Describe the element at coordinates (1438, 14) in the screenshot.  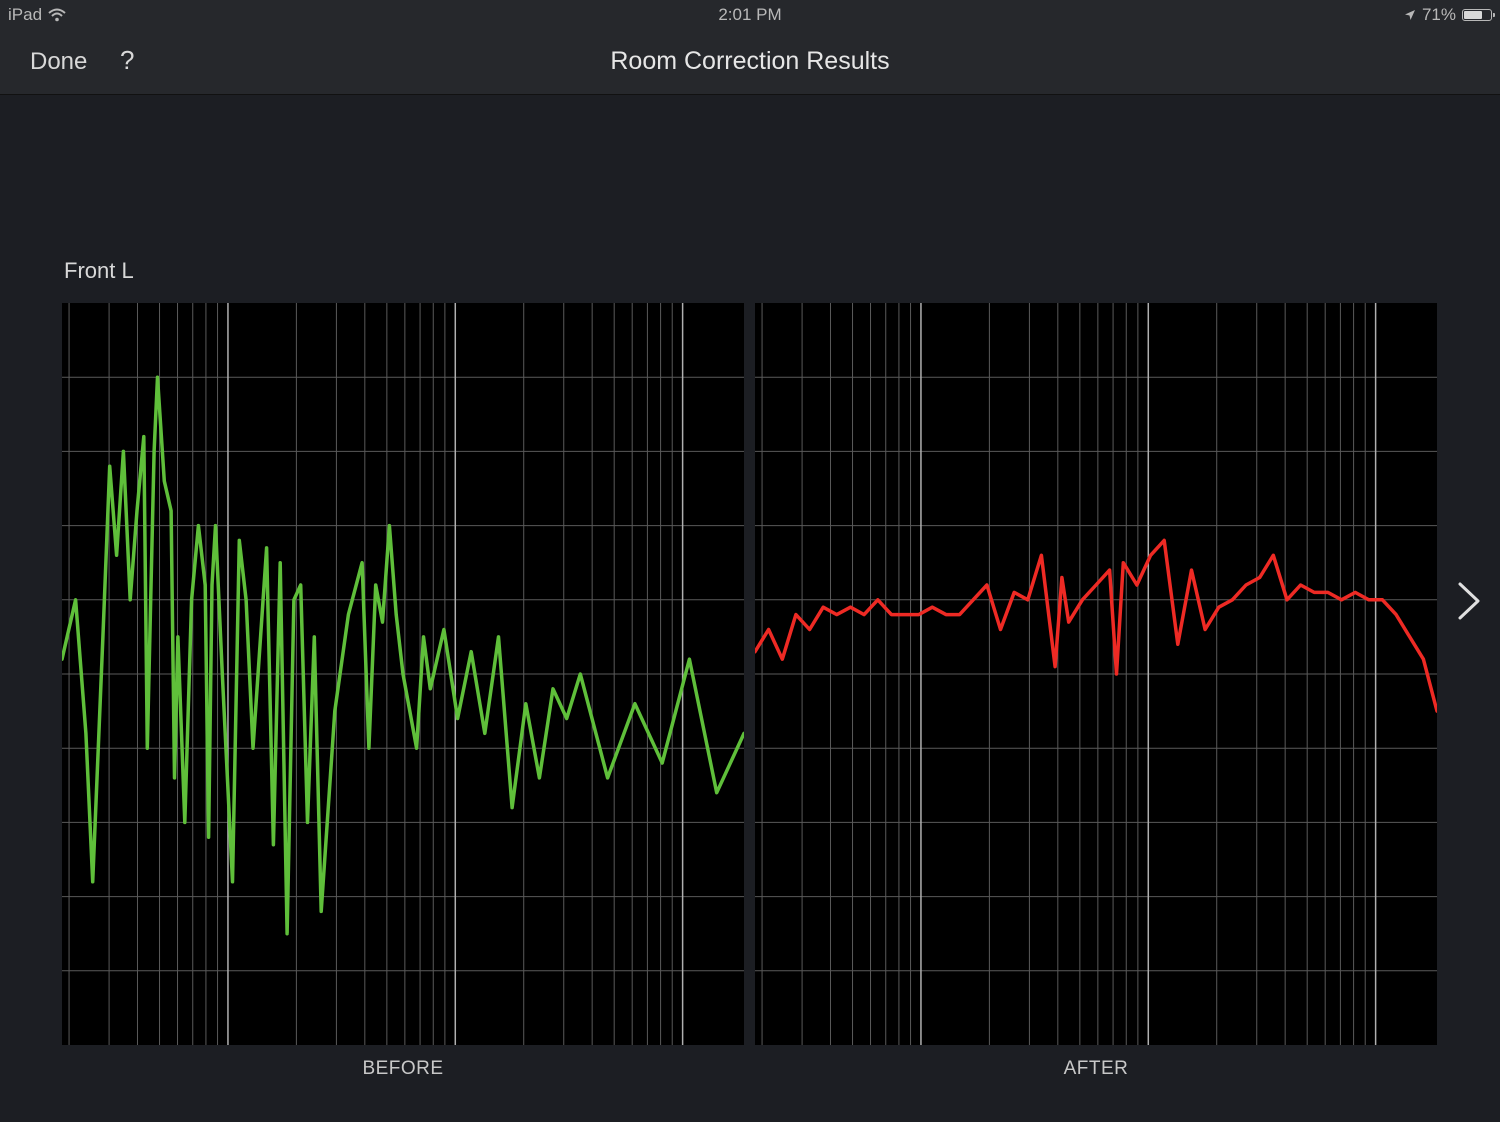
I see `battery-percent: 71%` at that location.